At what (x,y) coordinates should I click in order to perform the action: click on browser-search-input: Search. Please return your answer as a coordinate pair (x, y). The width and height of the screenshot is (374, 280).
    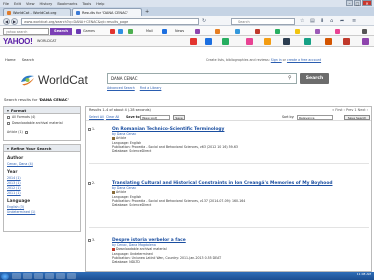
    Looking at the image, I should click on (263, 21).